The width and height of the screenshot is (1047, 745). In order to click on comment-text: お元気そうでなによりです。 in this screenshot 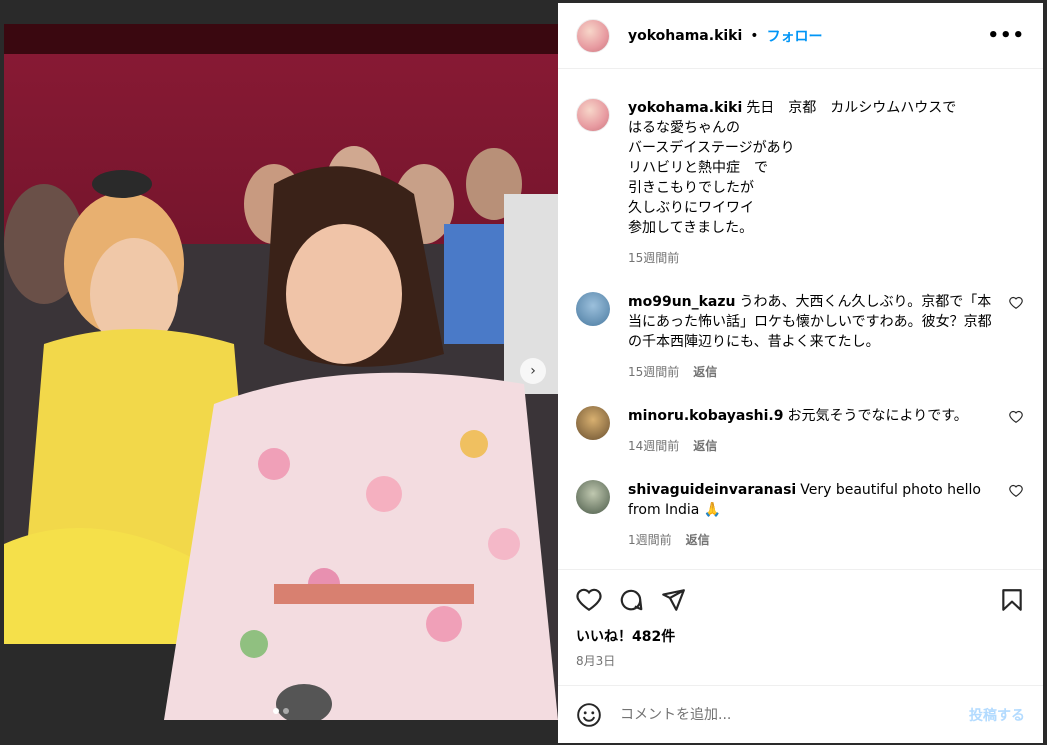, I will do `click(877, 416)`.